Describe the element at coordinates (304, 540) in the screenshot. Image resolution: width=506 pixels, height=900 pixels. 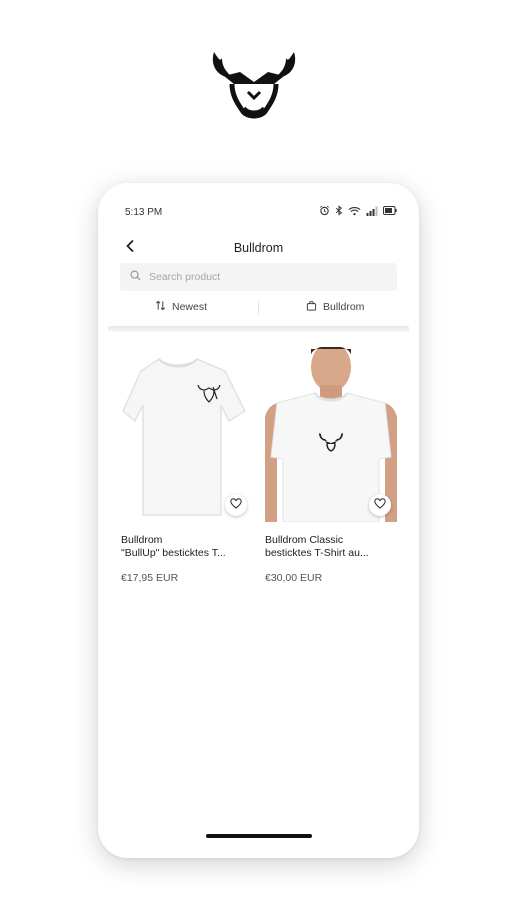
I see `product-name-line1: Bulldrom Classic` at that location.